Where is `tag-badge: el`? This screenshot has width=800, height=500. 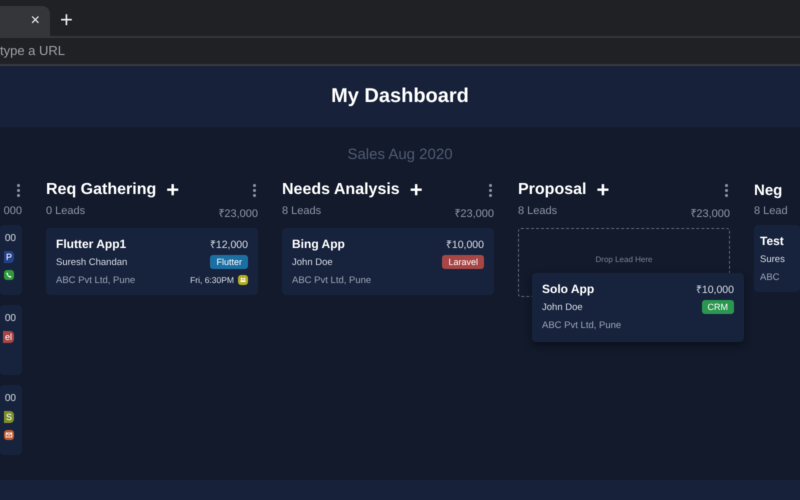
tag-badge: el is located at coordinates (8, 337).